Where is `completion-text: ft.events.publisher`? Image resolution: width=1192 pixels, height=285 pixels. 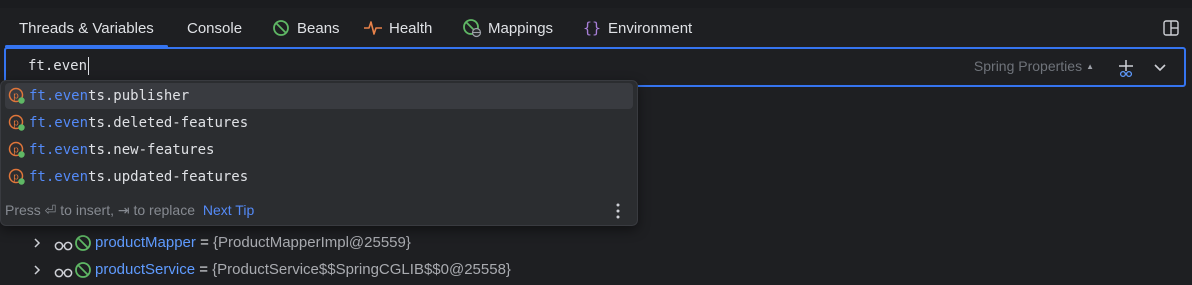
completion-text: ft.events.publisher is located at coordinates (109, 96).